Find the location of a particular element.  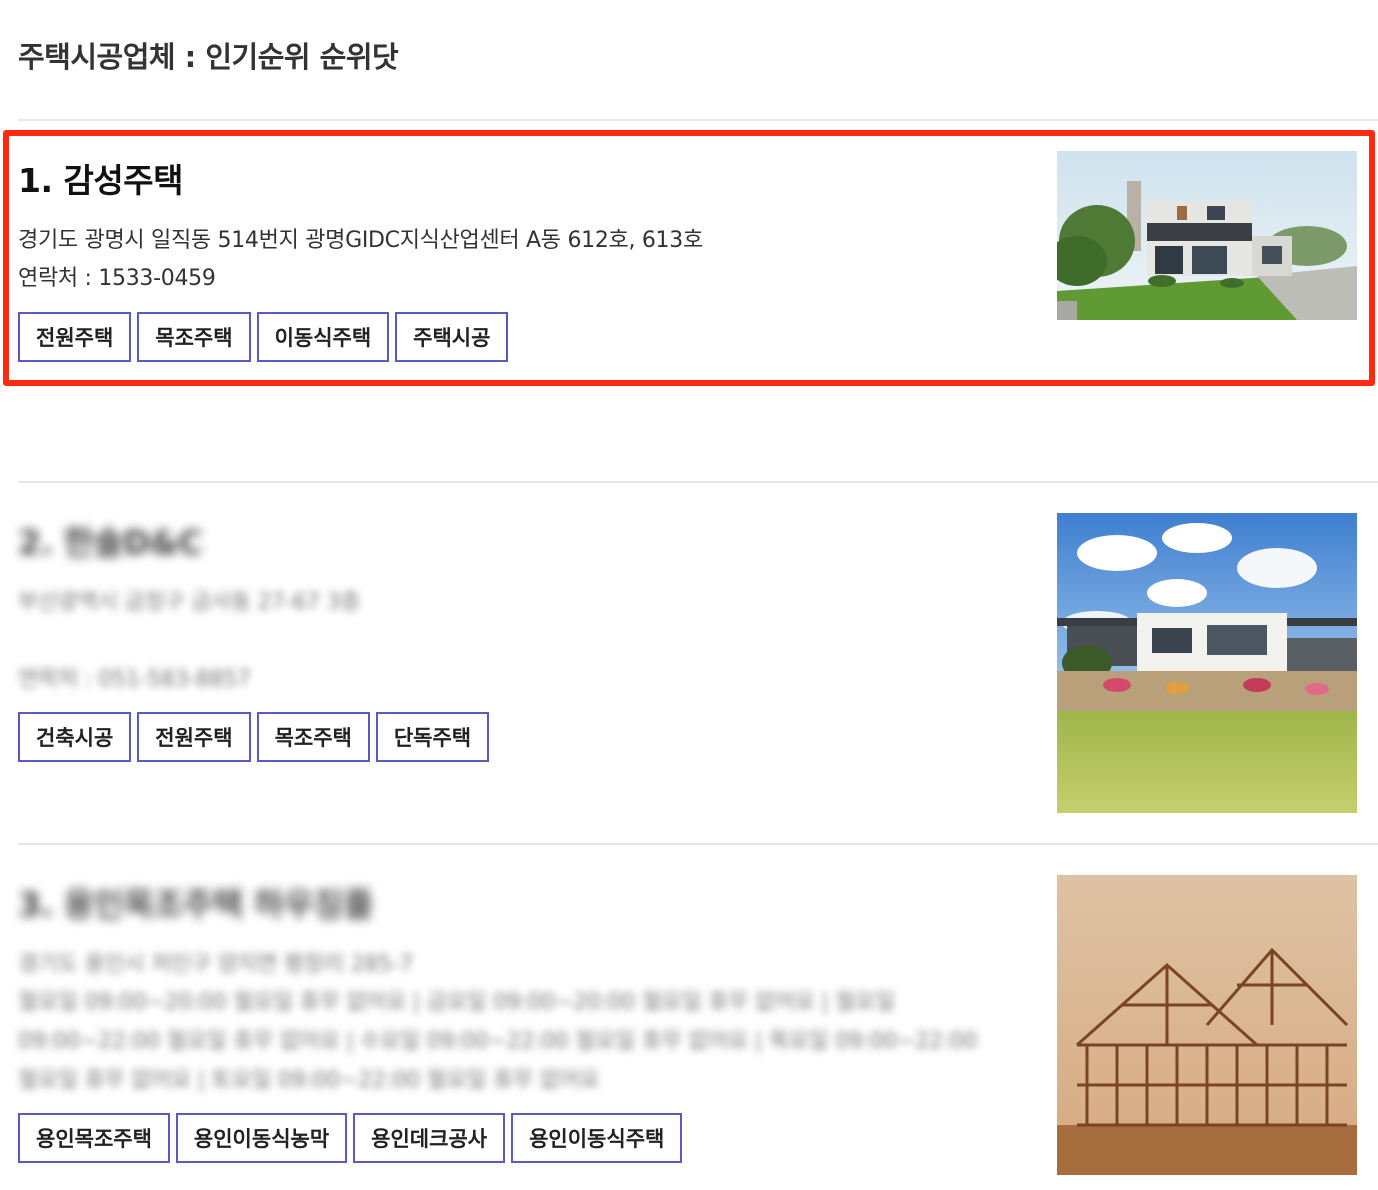

tag-button: 용인이동식주택 is located at coordinates (597, 1138).